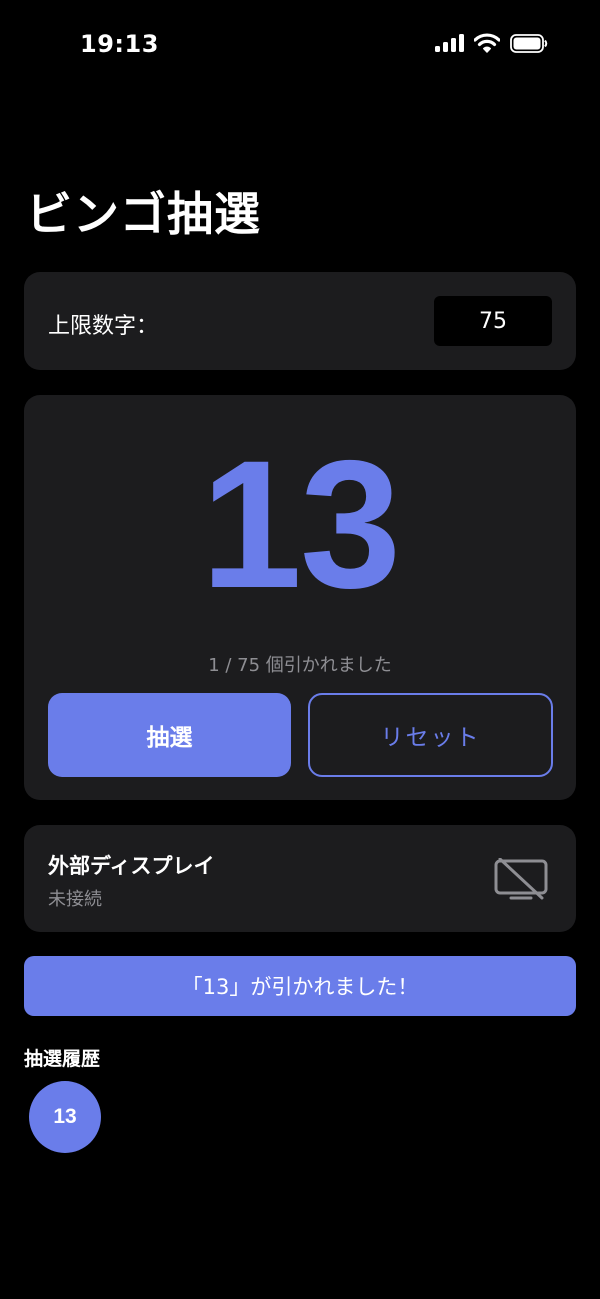 The image size is (600, 1299). Describe the element at coordinates (103, 326) in the screenshot. I see `limit-label: 上限数字：` at that location.